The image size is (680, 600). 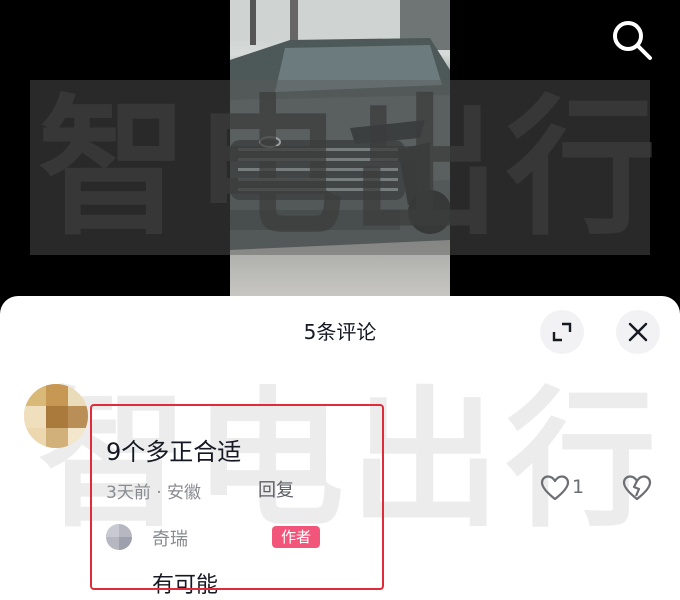 I want to click on highlight-box, so click(x=237, y=497).